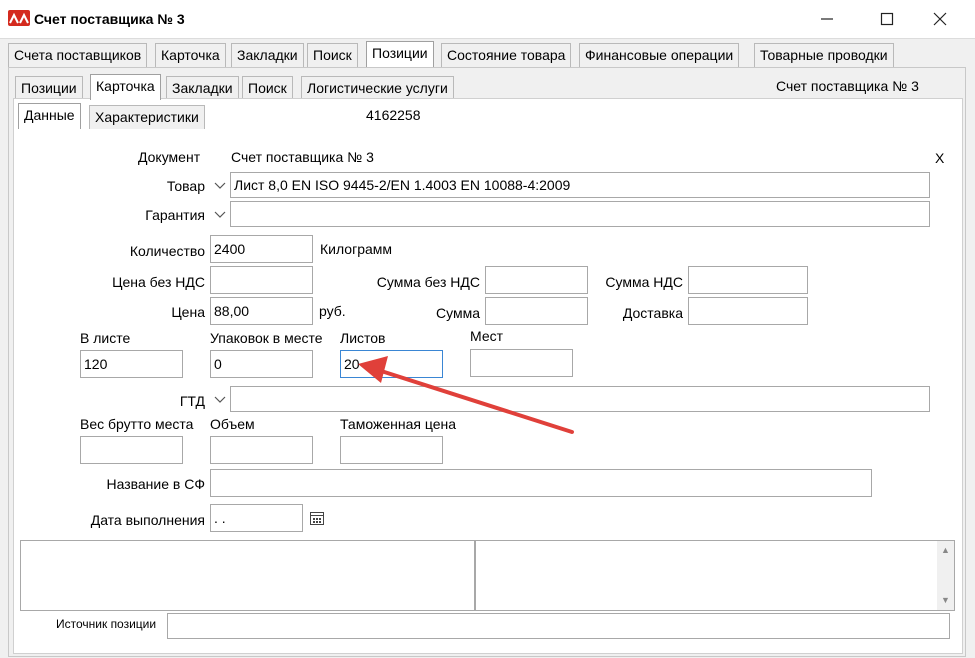 This screenshot has height=658, width=975. What do you see at coordinates (827, 19) in the screenshot?
I see `minimize-icon` at bounding box center [827, 19].